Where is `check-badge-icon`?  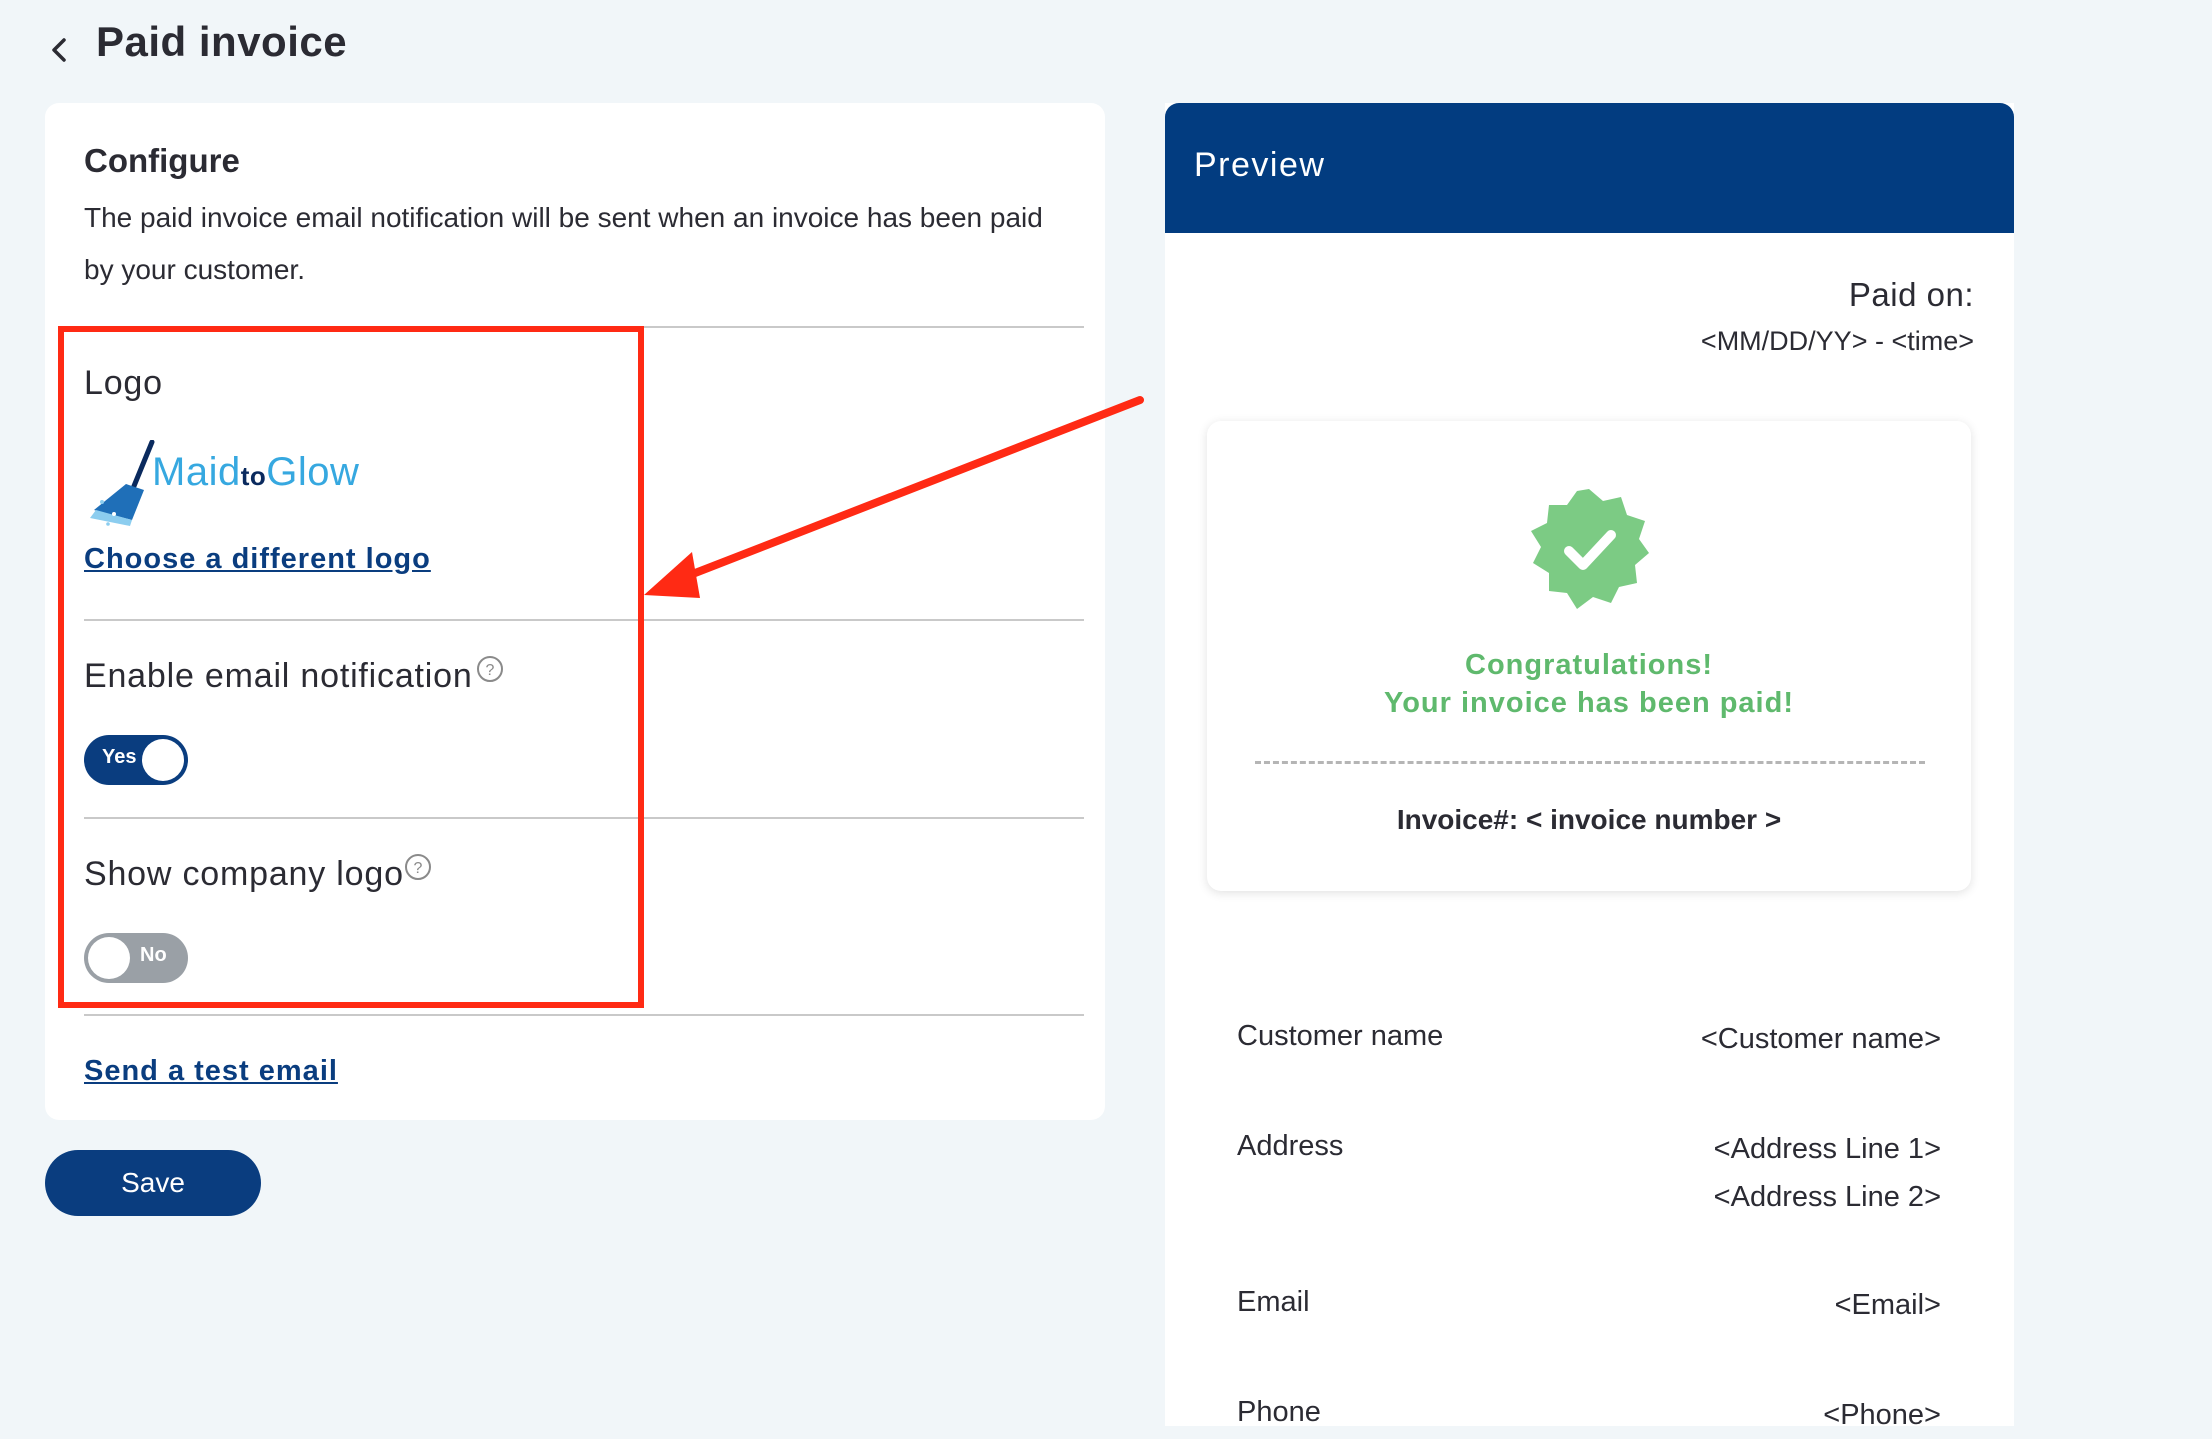 check-badge-icon is located at coordinates (1590, 549).